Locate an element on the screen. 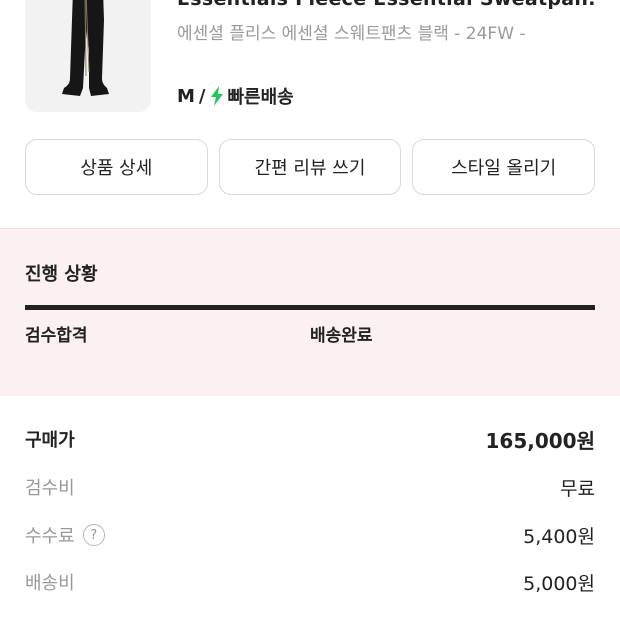  inspection-fee-row: 검수비 무료 is located at coordinates (310, 487).